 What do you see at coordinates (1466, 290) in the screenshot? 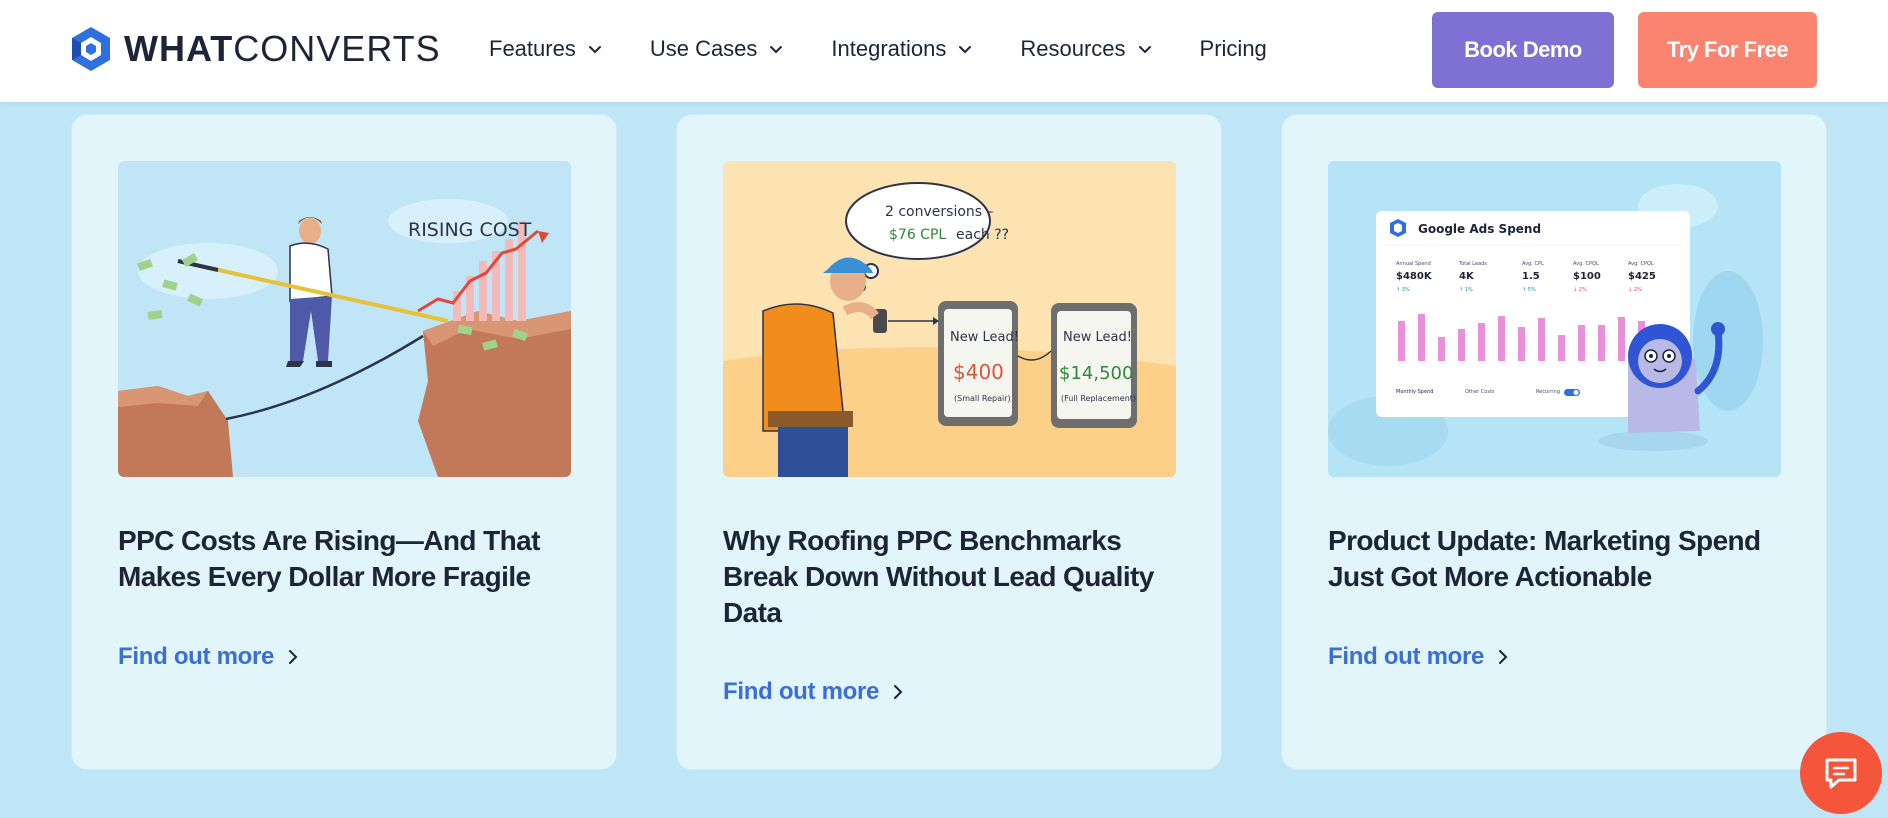
I see `stat-badge: ↑ 1%` at bounding box center [1466, 290].